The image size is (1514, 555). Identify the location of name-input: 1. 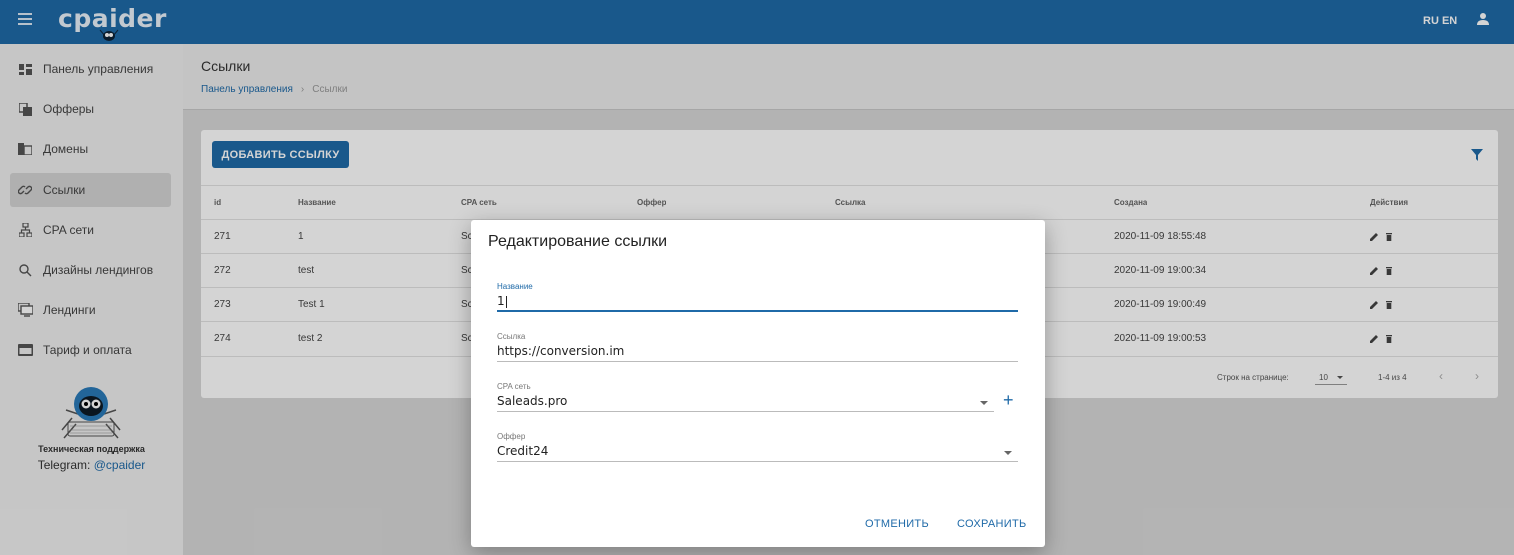
(757, 303).